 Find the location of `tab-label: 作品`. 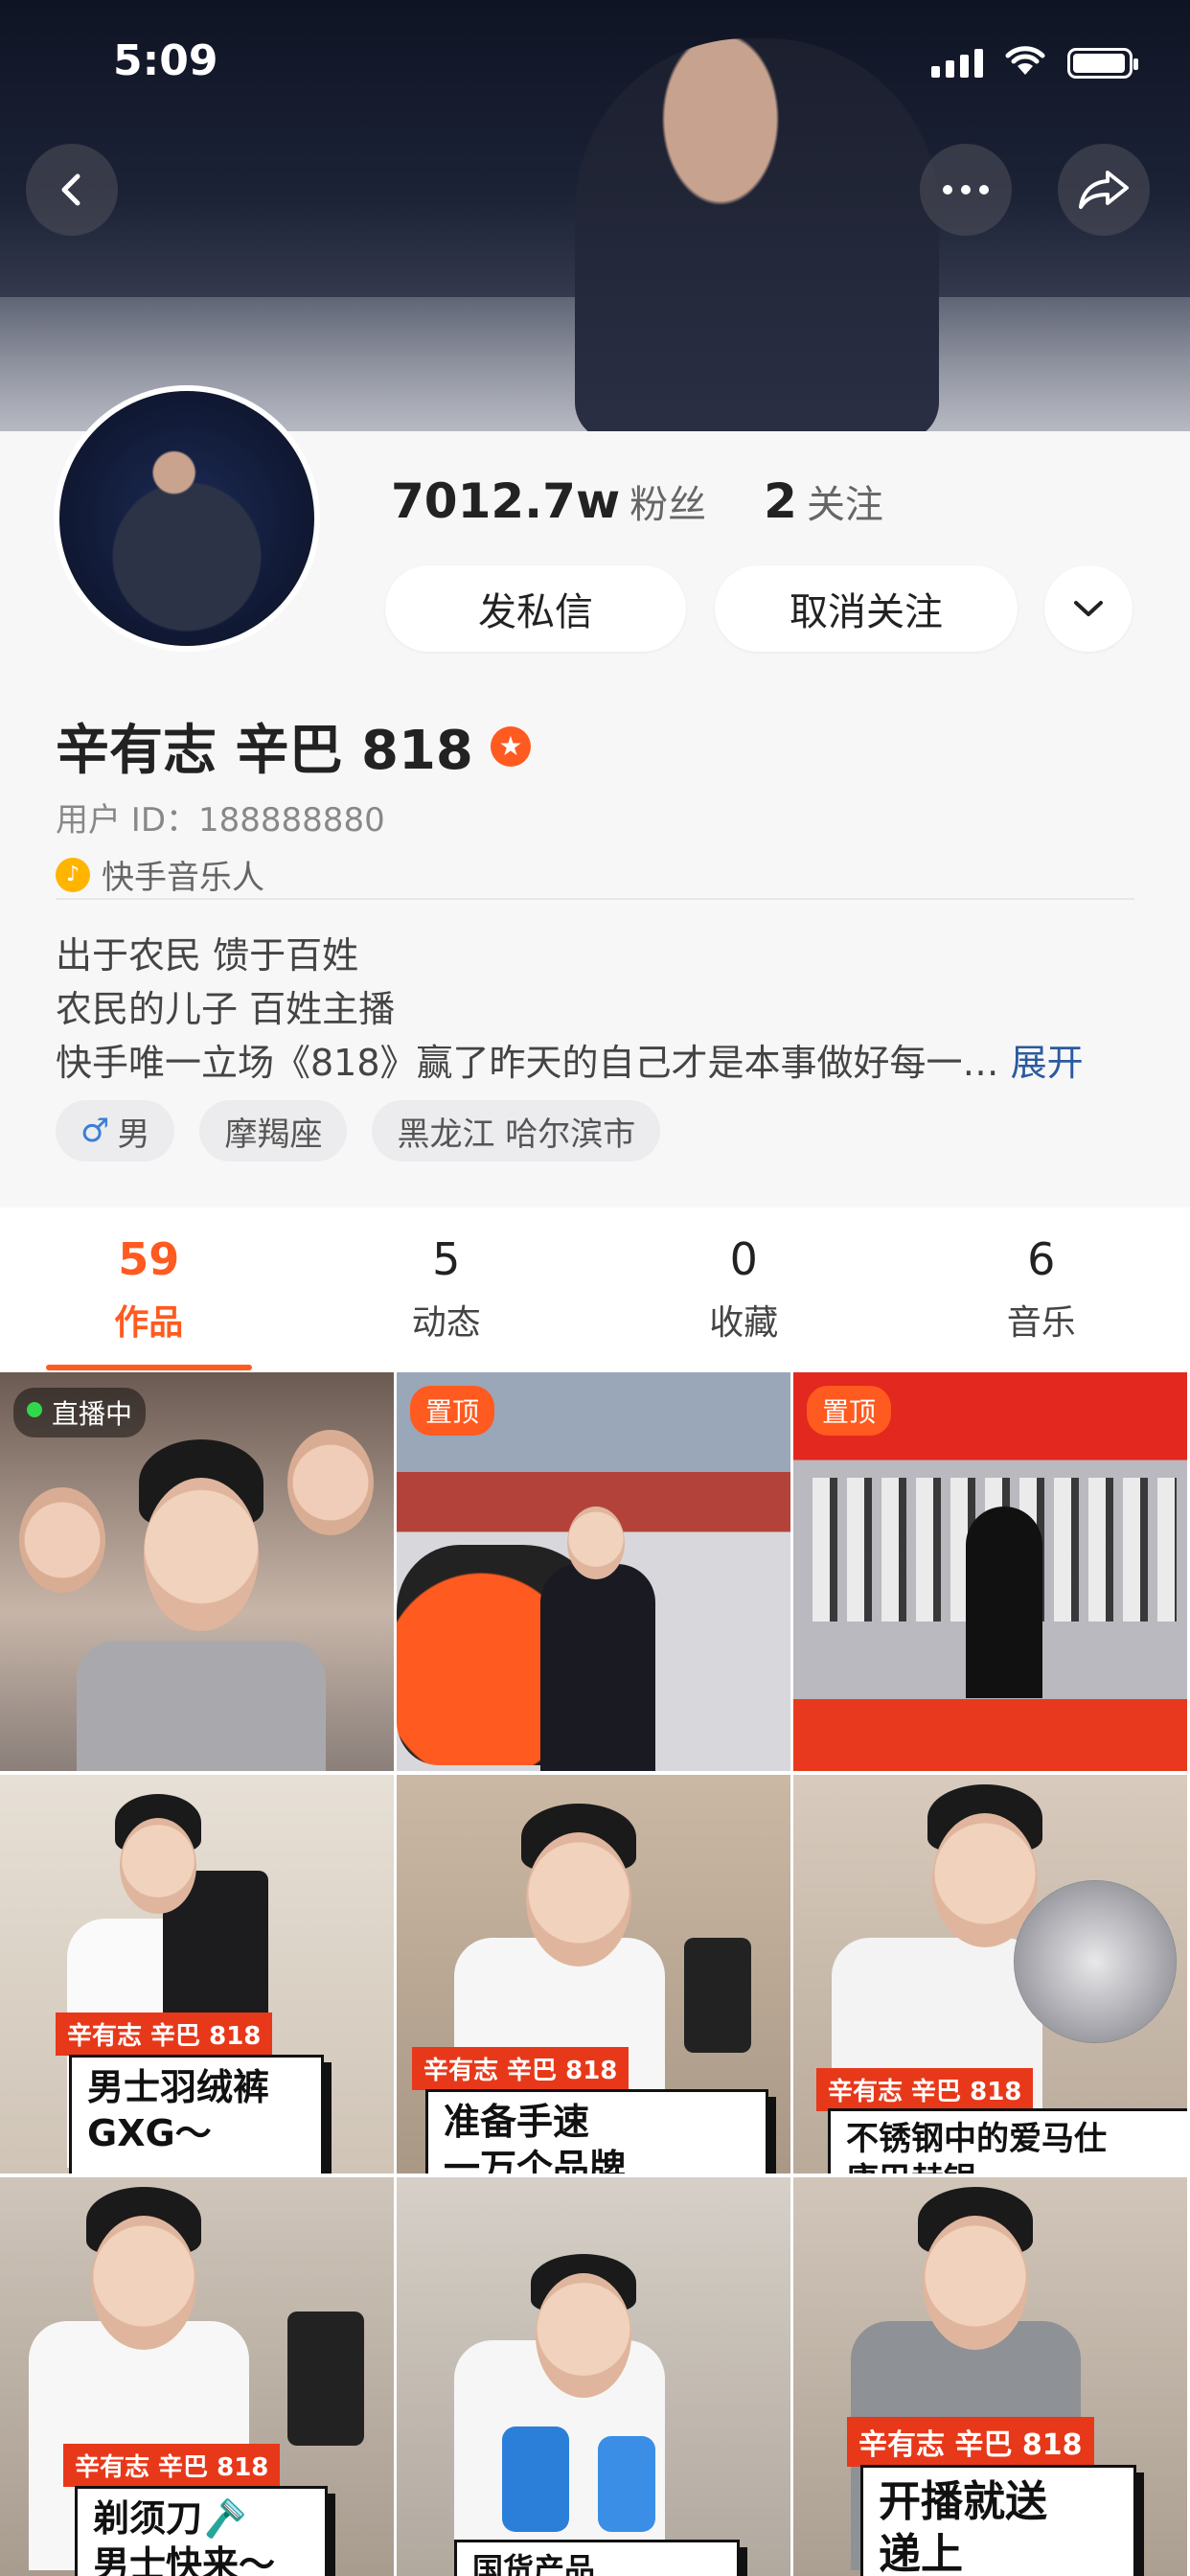

tab-label: 作品 is located at coordinates (149, 1323).